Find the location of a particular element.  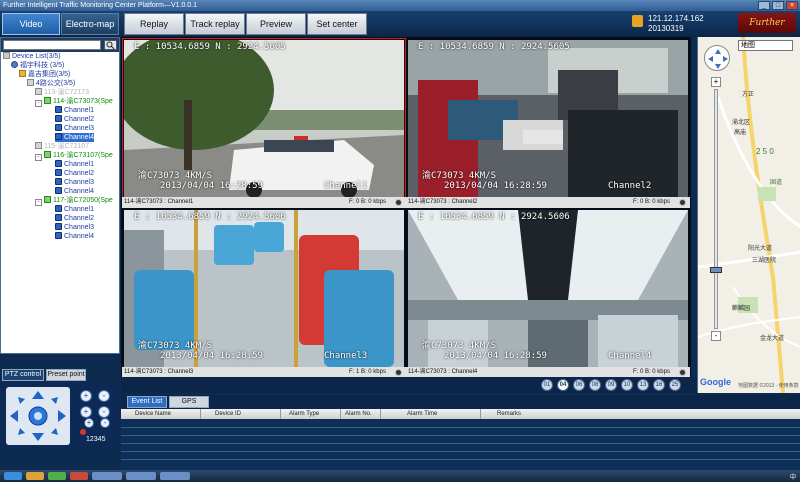

column-header: Device Name is located at coordinates (161, 414).